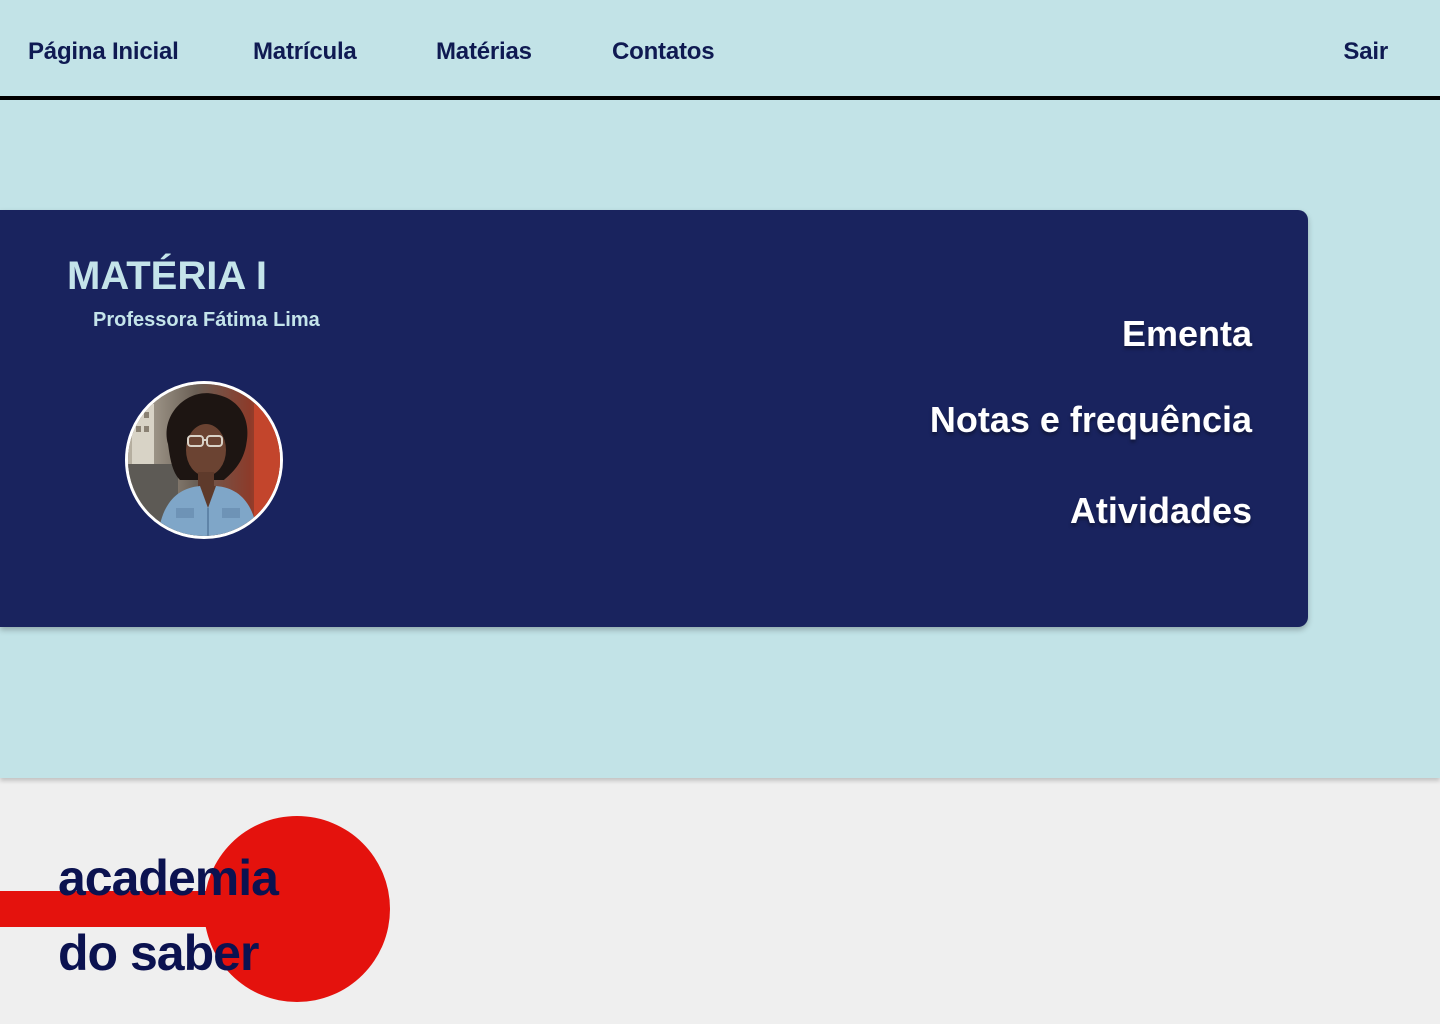 The image size is (1440, 1024). I want to click on logo-text-do-saber: do saber, so click(158, 953).